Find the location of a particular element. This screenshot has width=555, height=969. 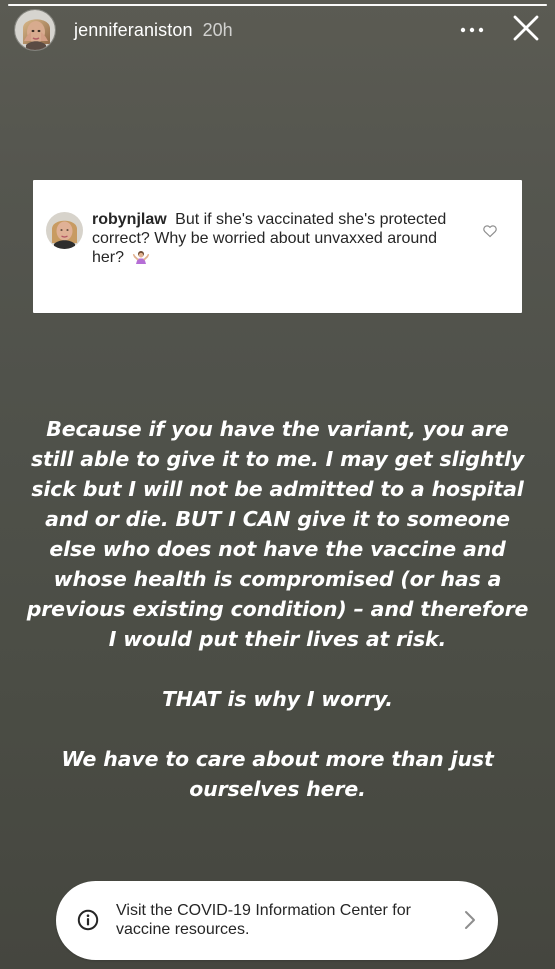

story-timestamp: 20h is located at coordinates (217, 29).